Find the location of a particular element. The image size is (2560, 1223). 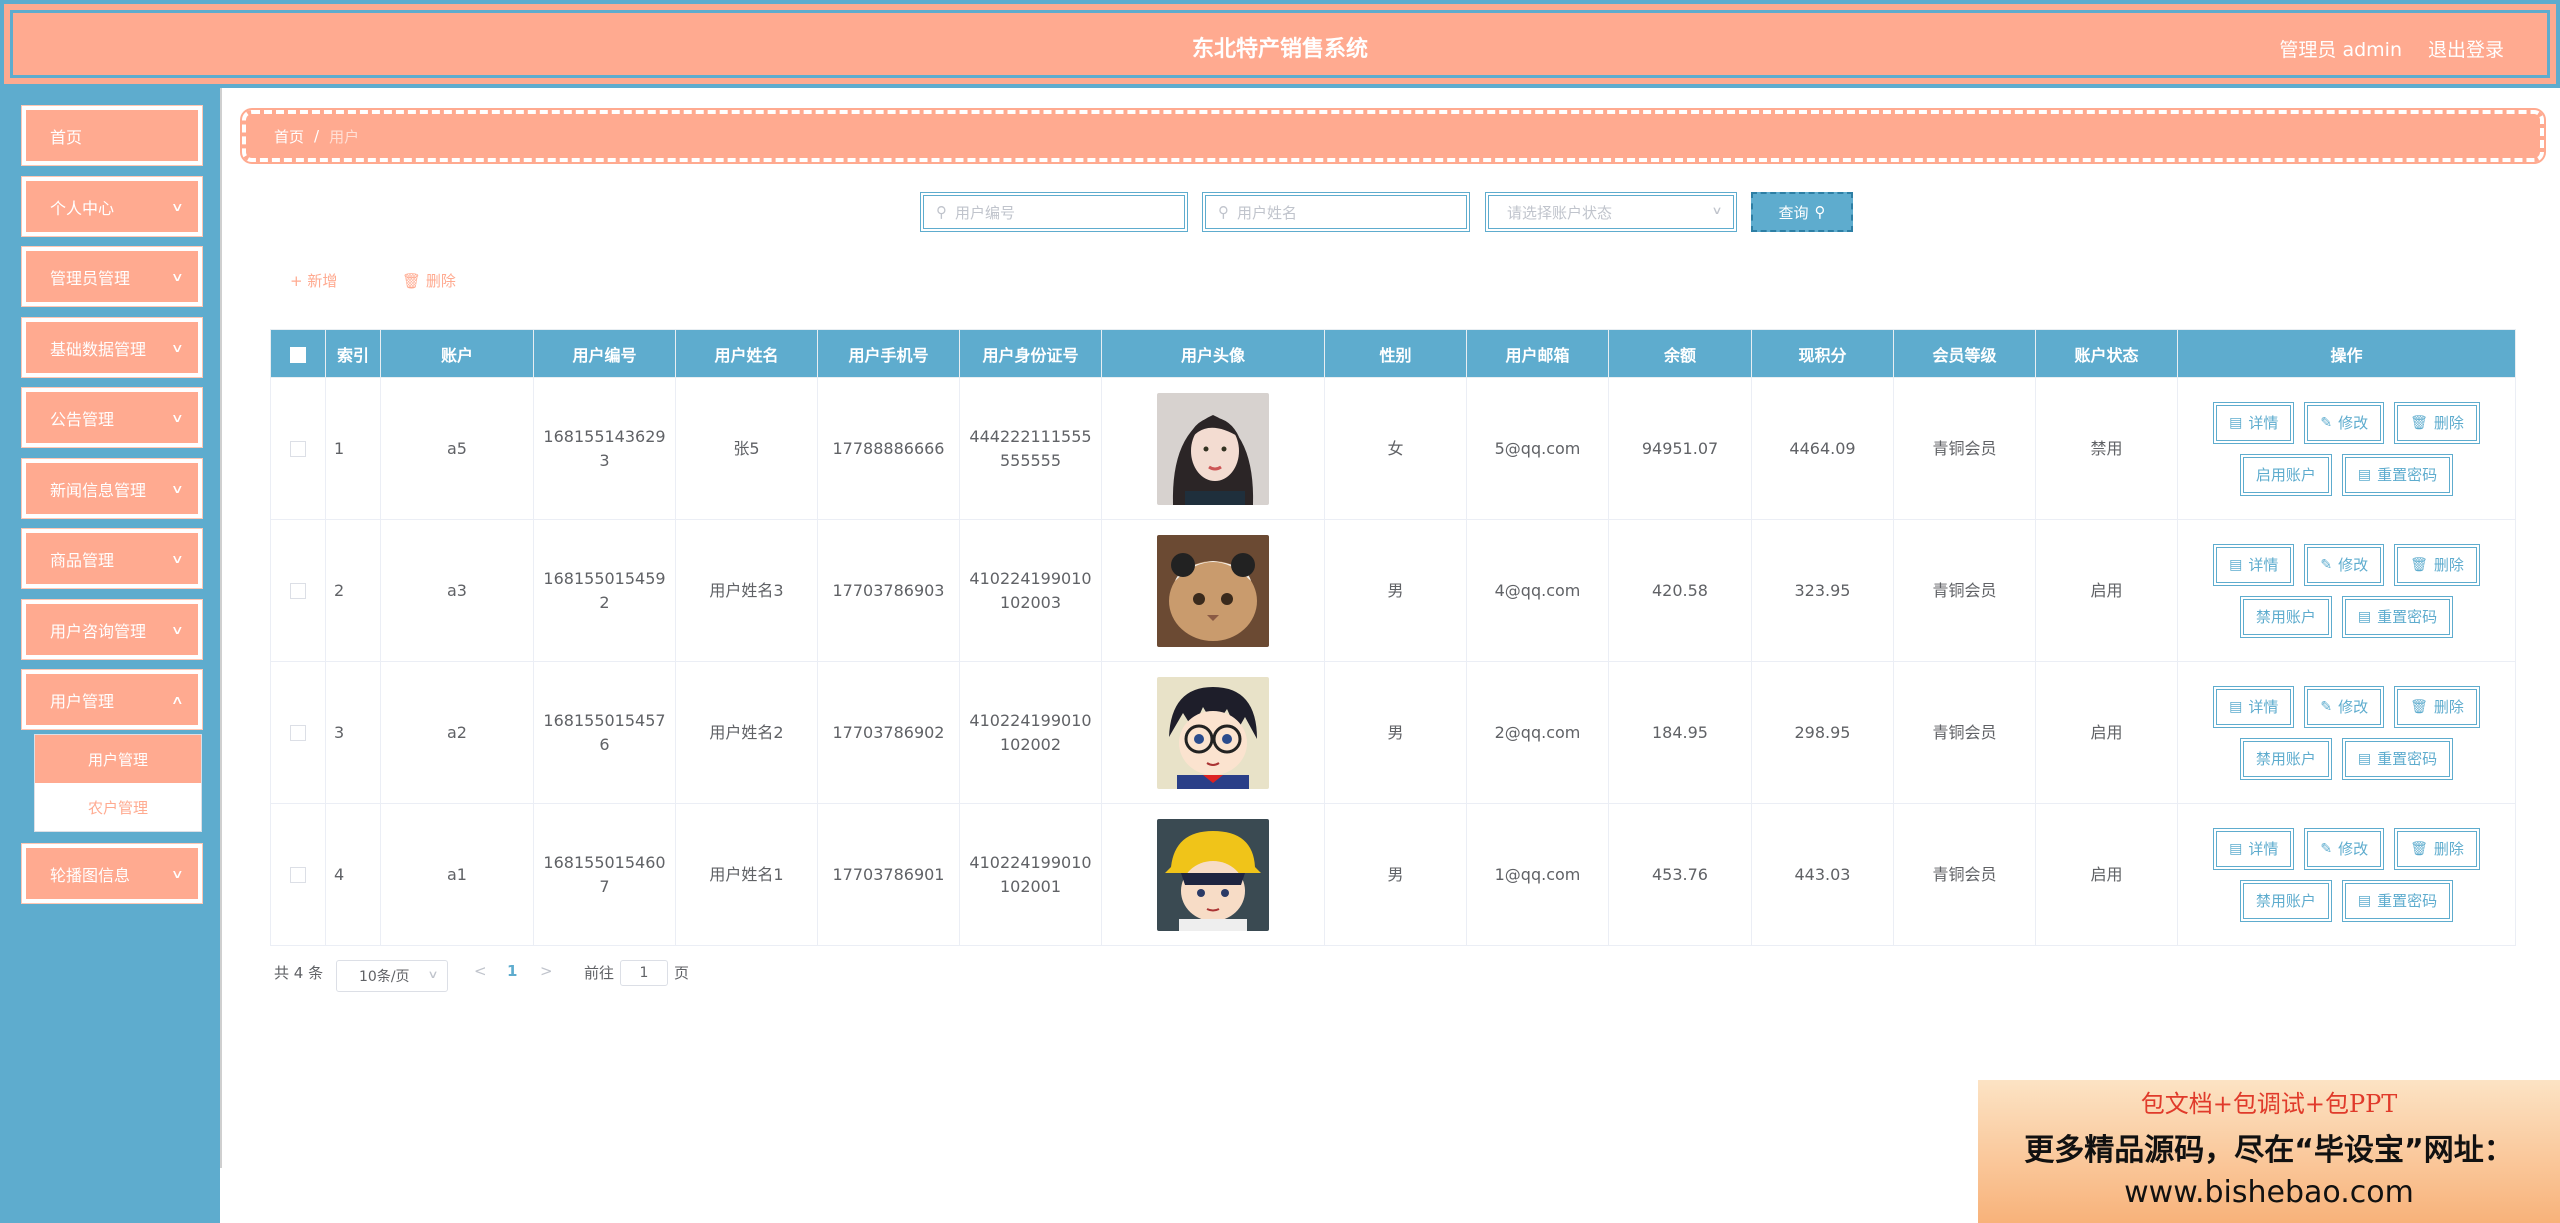

search-placeholder: 用户姓名 is located at coordinates (1267, 212).